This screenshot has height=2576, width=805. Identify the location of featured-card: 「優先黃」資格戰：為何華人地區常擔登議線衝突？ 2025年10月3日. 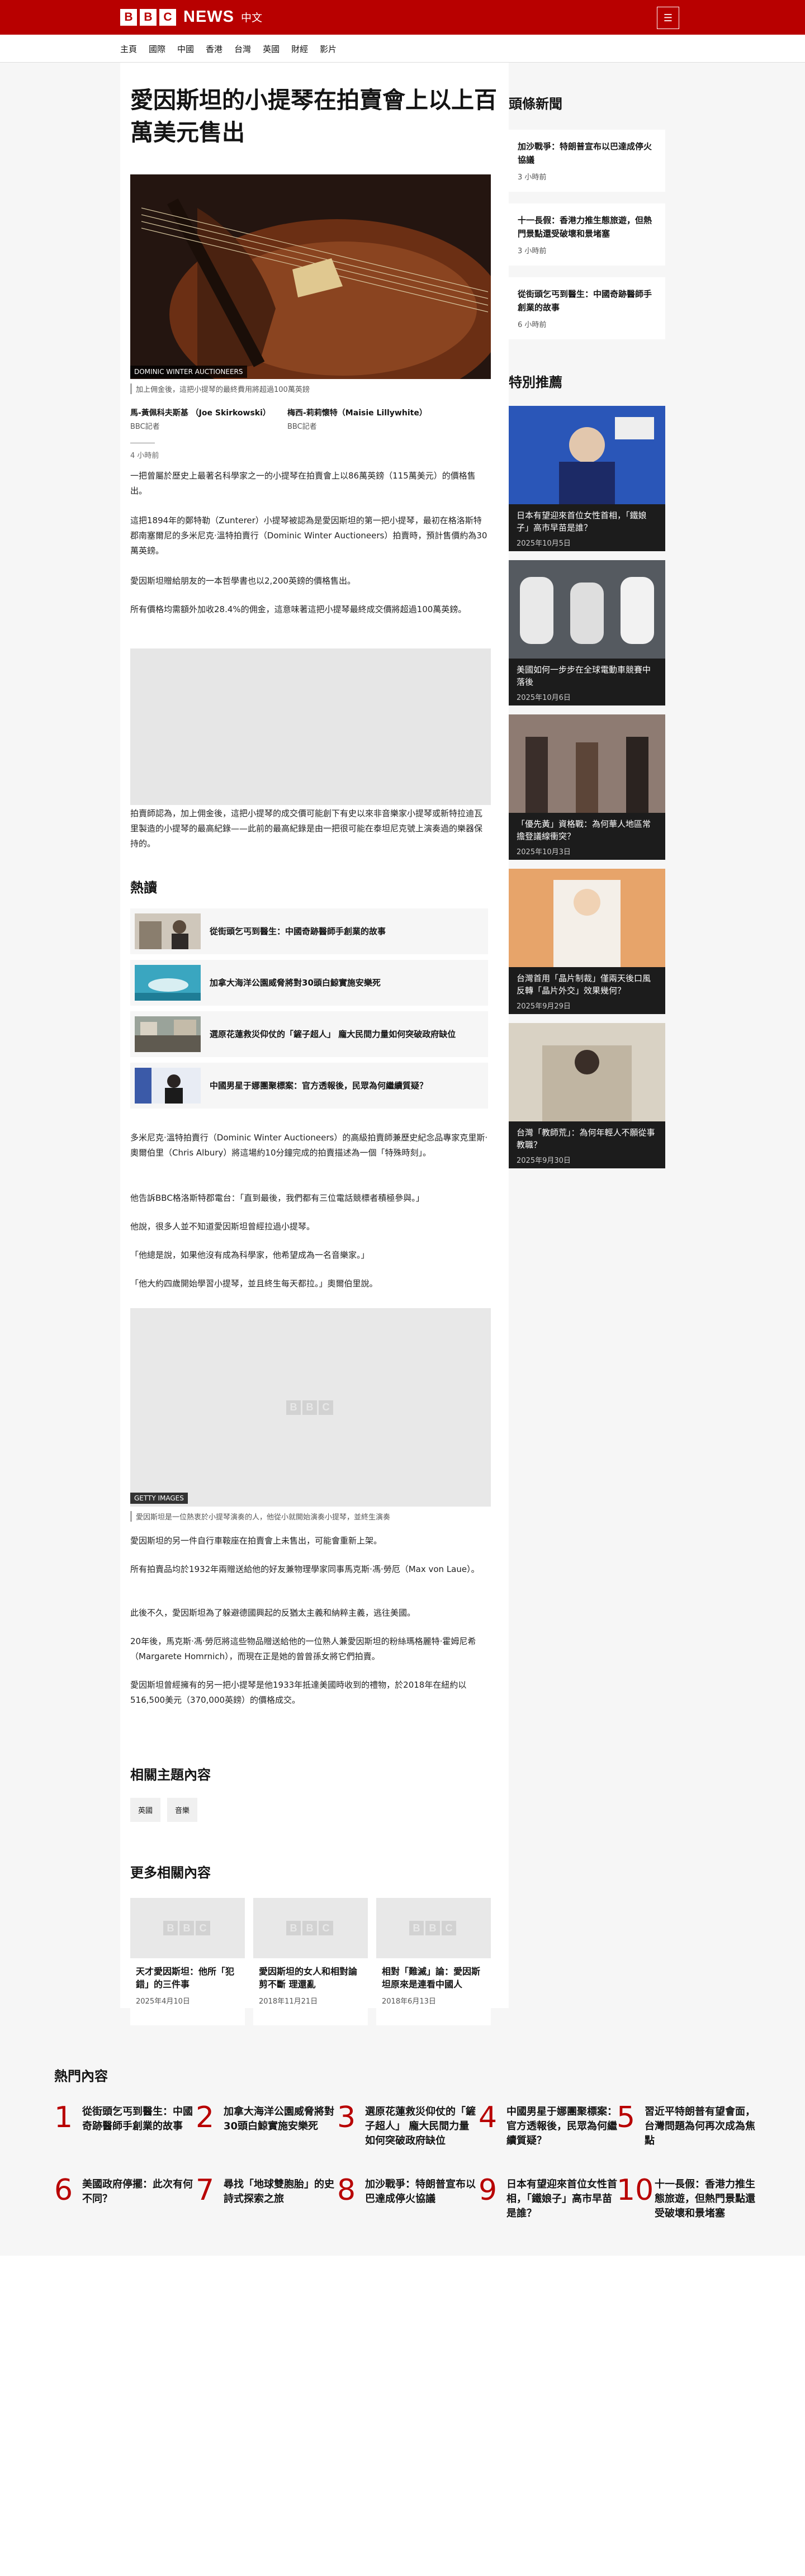
(587, 787).